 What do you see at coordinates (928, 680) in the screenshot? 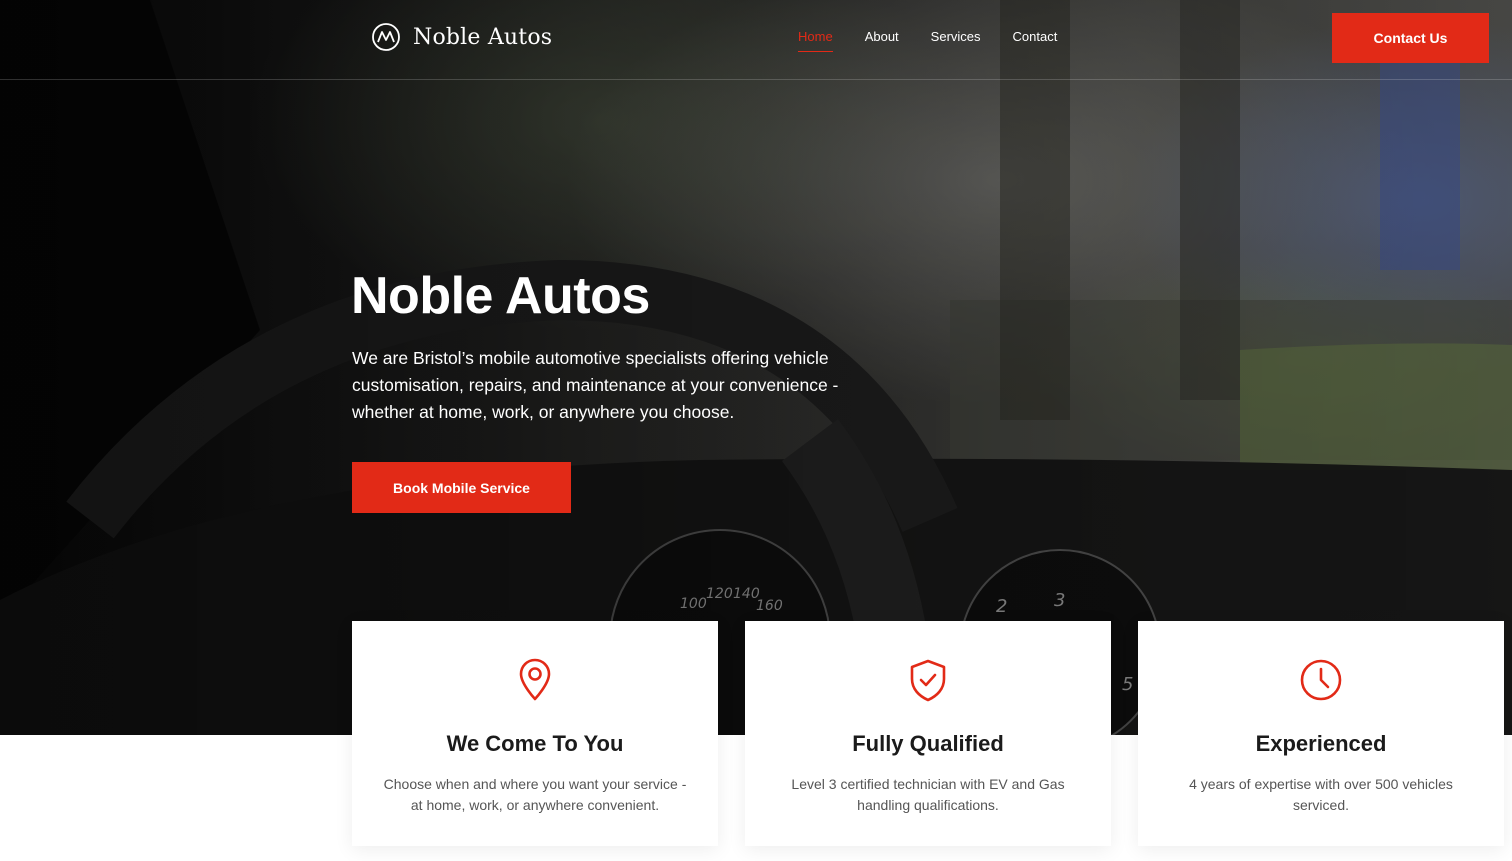
I see `shield-check-icon` at bounding box center [928, 680].